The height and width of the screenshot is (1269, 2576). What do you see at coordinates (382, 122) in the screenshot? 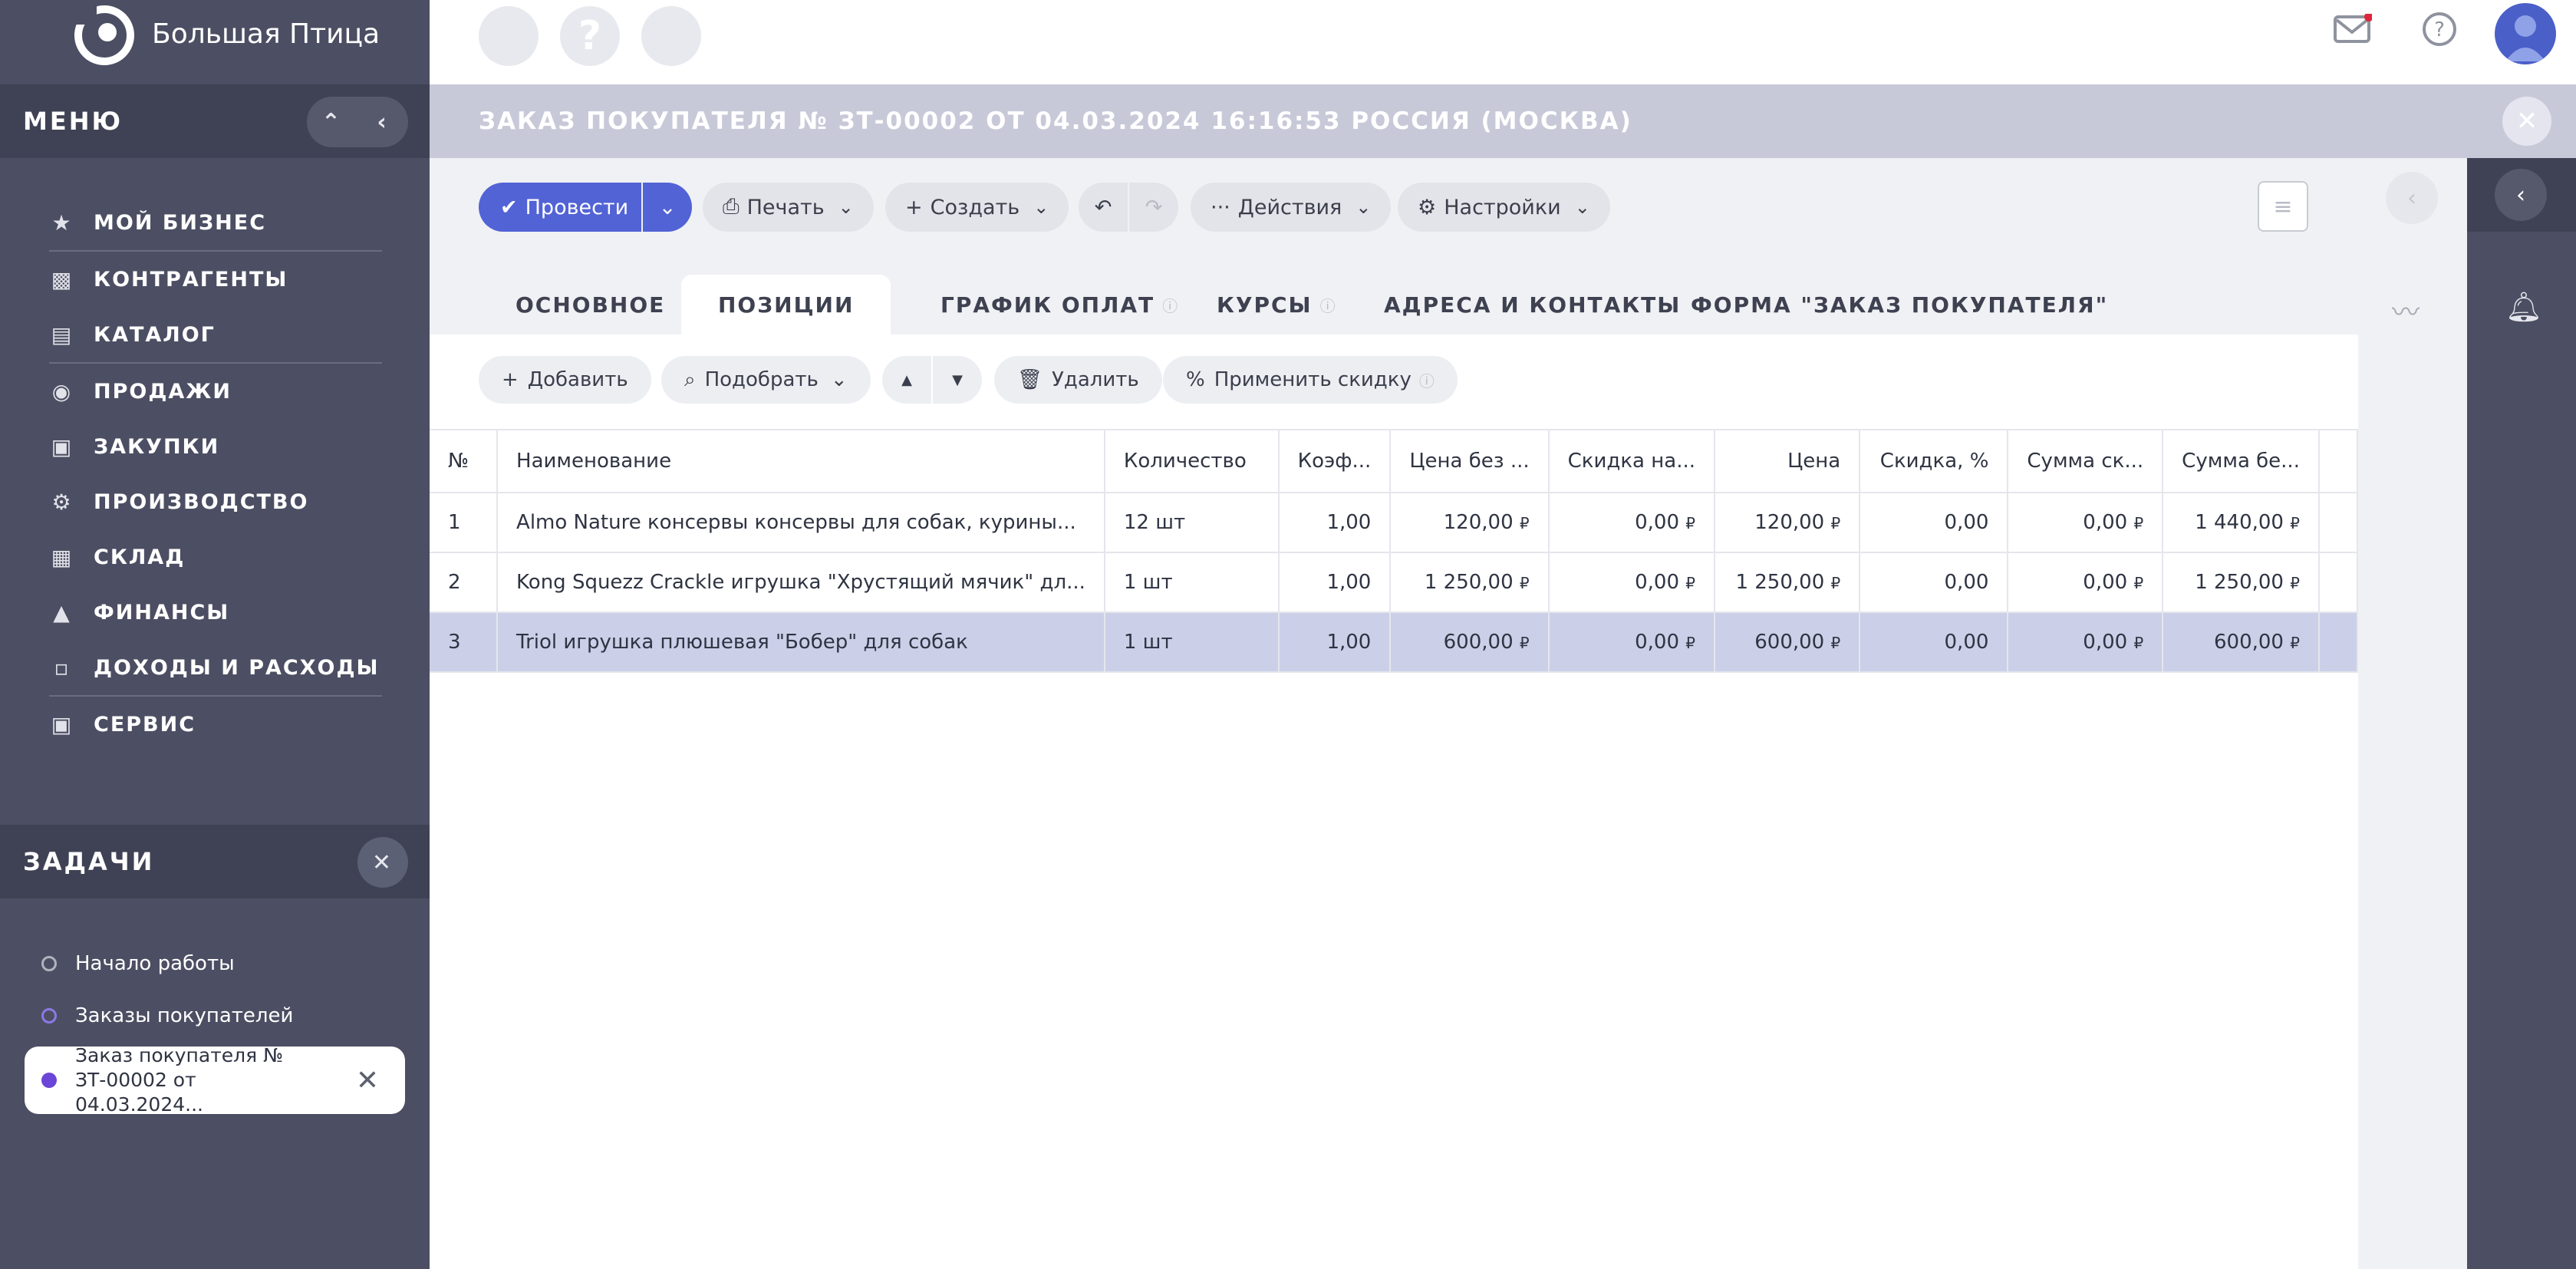
I see `collapse-left-button: ‹` at bounding box center [382, 122].